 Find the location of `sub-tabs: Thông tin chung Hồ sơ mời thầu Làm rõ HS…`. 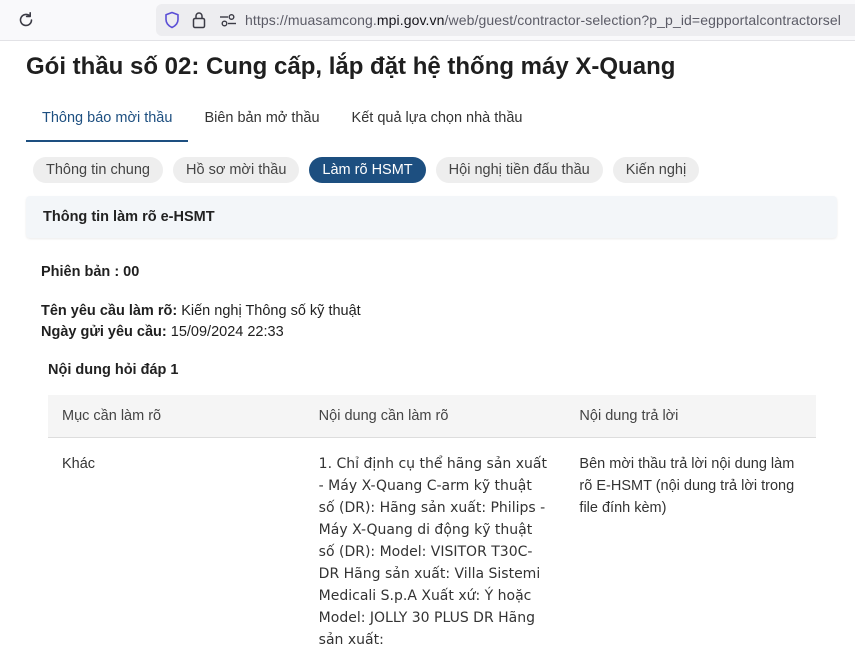

sub-tabs: Thông tin chung Hồ sơ mời thầu Làm rõ HS… is located at coordinates (366, 170).